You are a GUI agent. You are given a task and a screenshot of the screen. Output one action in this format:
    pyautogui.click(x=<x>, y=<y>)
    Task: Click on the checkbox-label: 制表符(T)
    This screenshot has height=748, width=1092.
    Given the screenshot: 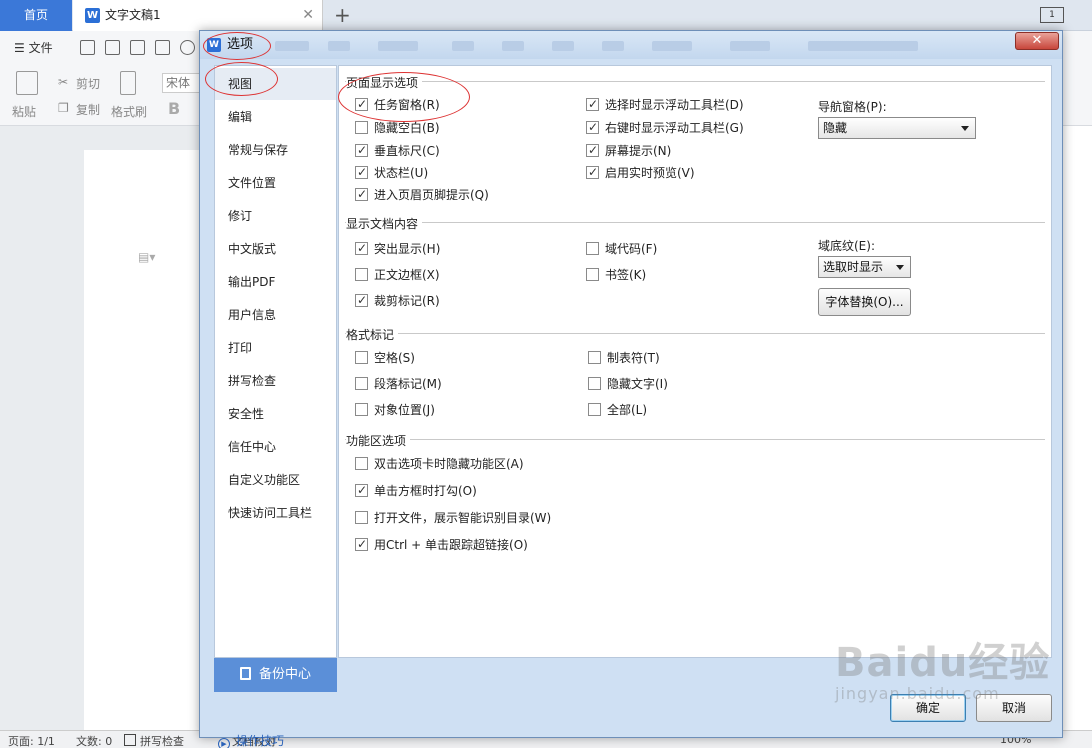 What is the action you would take?
    pyautogui.click(x=633, y=358)
    